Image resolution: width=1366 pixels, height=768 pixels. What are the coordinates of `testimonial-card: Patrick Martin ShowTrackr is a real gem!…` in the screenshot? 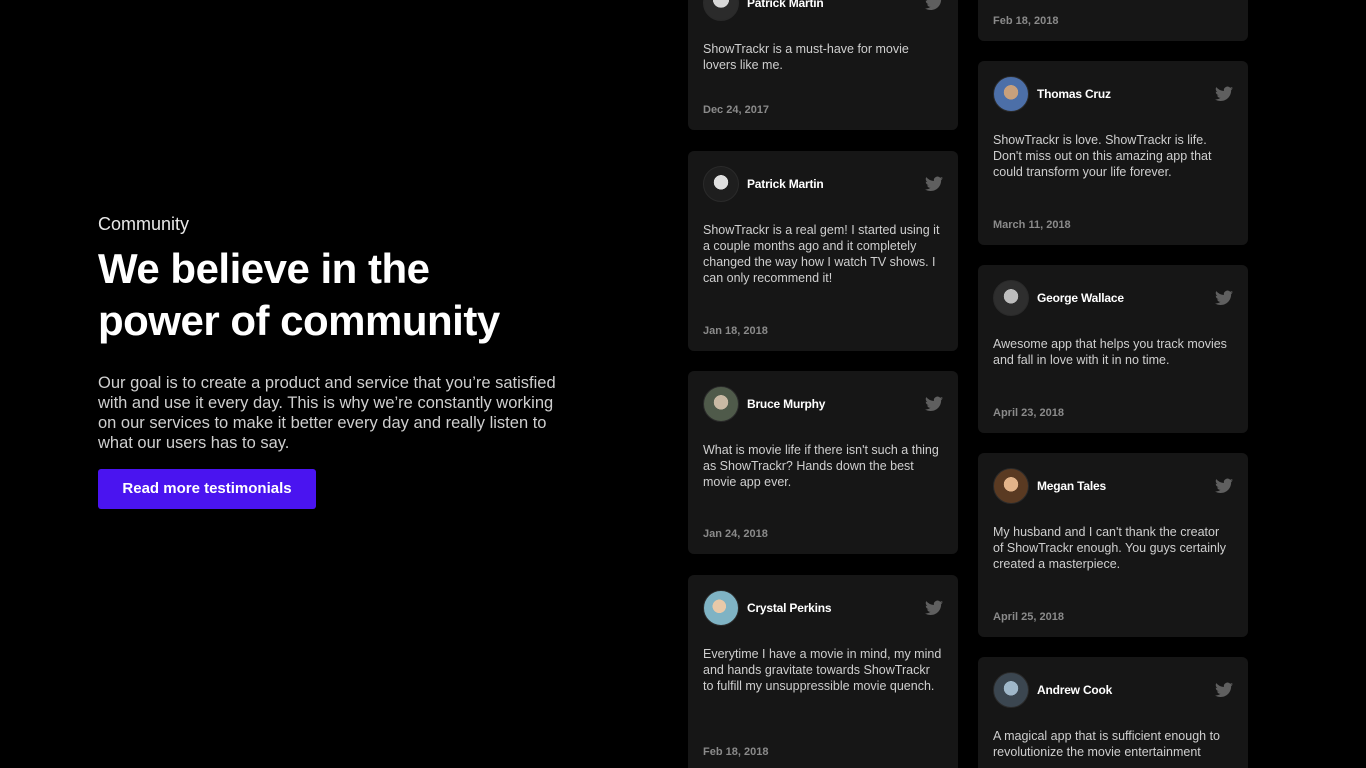 It's located at (823, 251).